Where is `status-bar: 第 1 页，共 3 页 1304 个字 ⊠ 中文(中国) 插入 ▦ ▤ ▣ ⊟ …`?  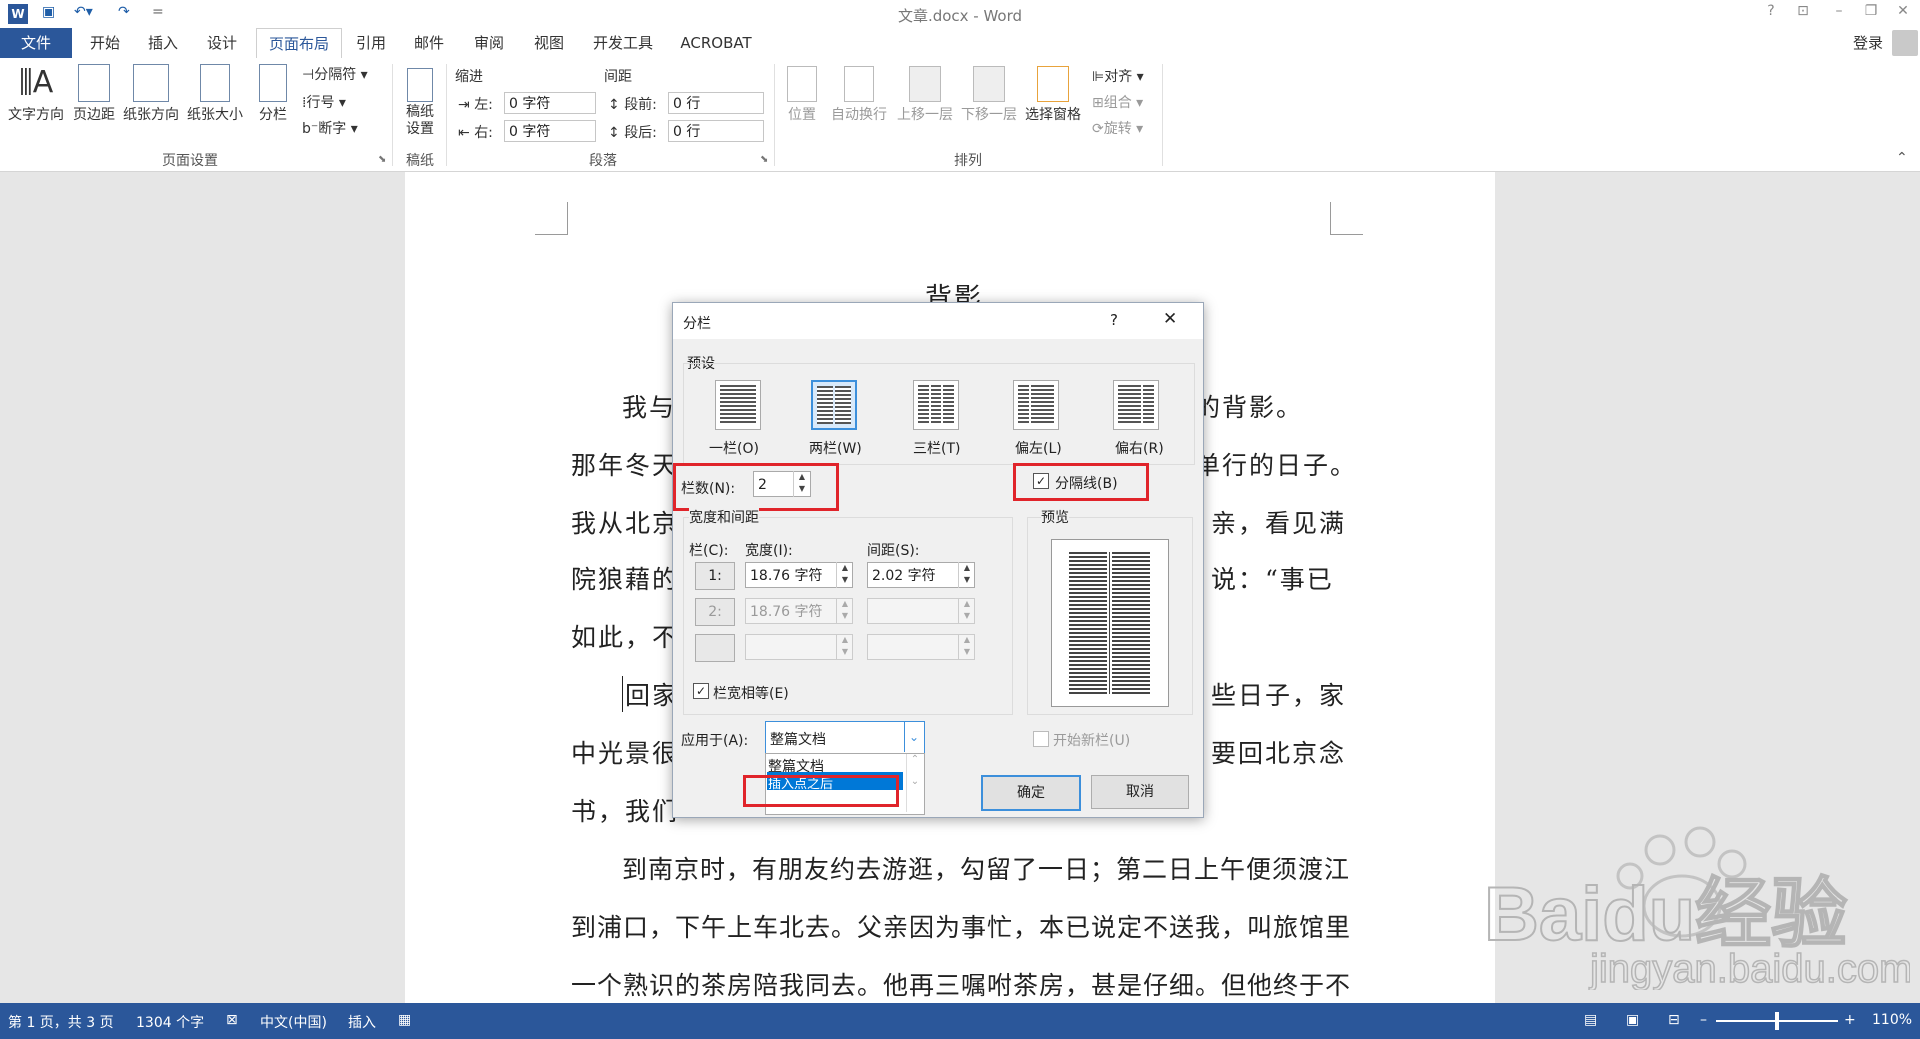 status-bar: 第 1 页，共 3 页 1304 个字 ⊠ 中文(中国) 插入 ▦ ▤ ▣ ⊟ … is located at coordinates (960, 1021).